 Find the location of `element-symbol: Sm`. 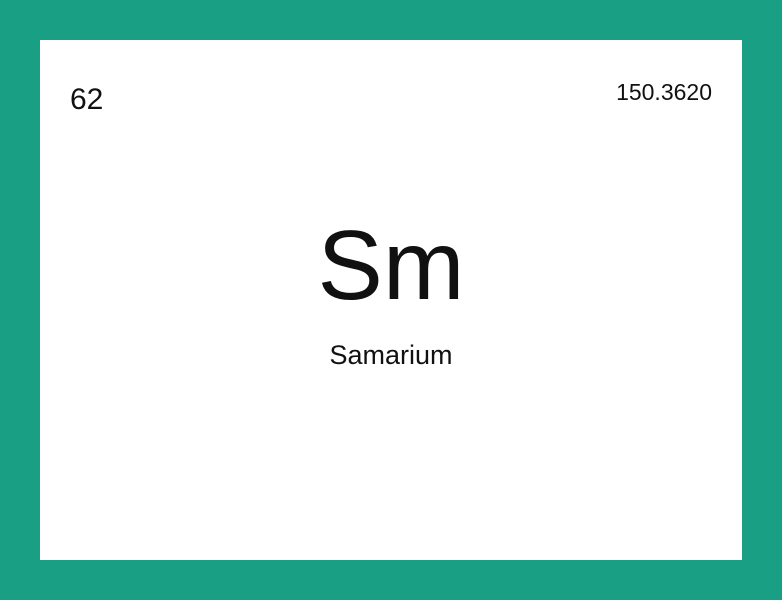

element-symbol: Sm is located at coordinates (391, 265).